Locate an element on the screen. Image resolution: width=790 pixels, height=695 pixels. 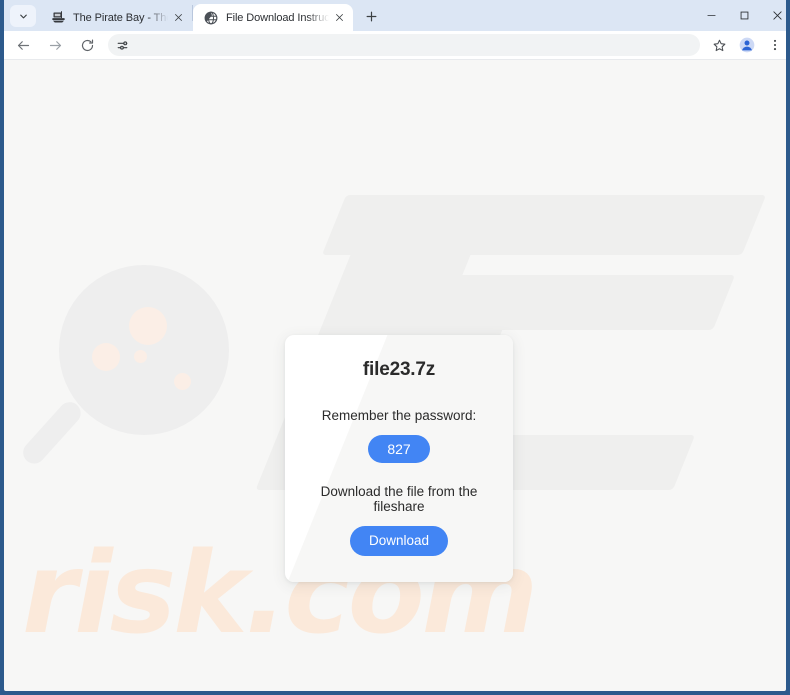
maximize-button is located at coordinates (744, 15).